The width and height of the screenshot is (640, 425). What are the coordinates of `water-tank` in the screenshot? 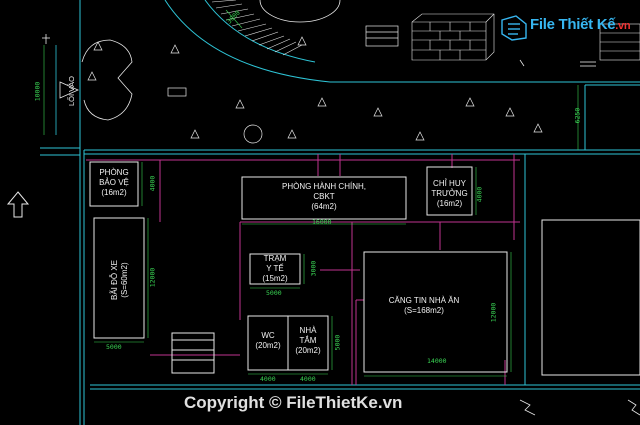 It's located at (193, 353).